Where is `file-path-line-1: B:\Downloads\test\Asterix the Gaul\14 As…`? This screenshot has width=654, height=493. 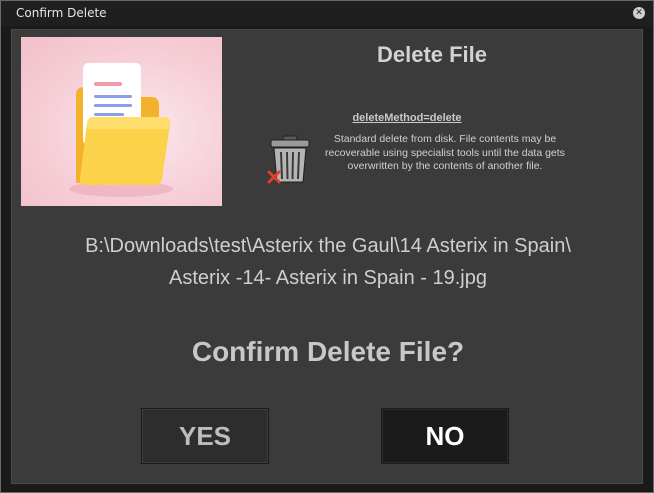
file-path-line-1: B:\Downloads\test\Asterix the Gaul\14 As… is located at coordinates (328, 246).